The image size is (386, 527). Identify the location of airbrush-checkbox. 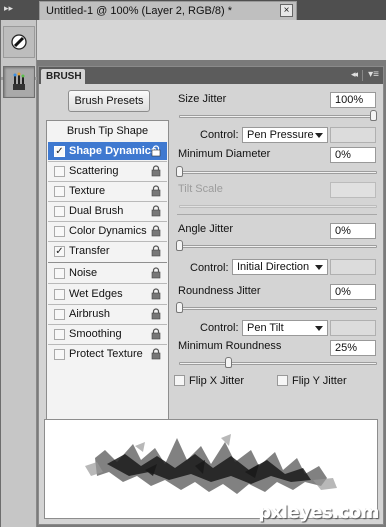
(59, 314).